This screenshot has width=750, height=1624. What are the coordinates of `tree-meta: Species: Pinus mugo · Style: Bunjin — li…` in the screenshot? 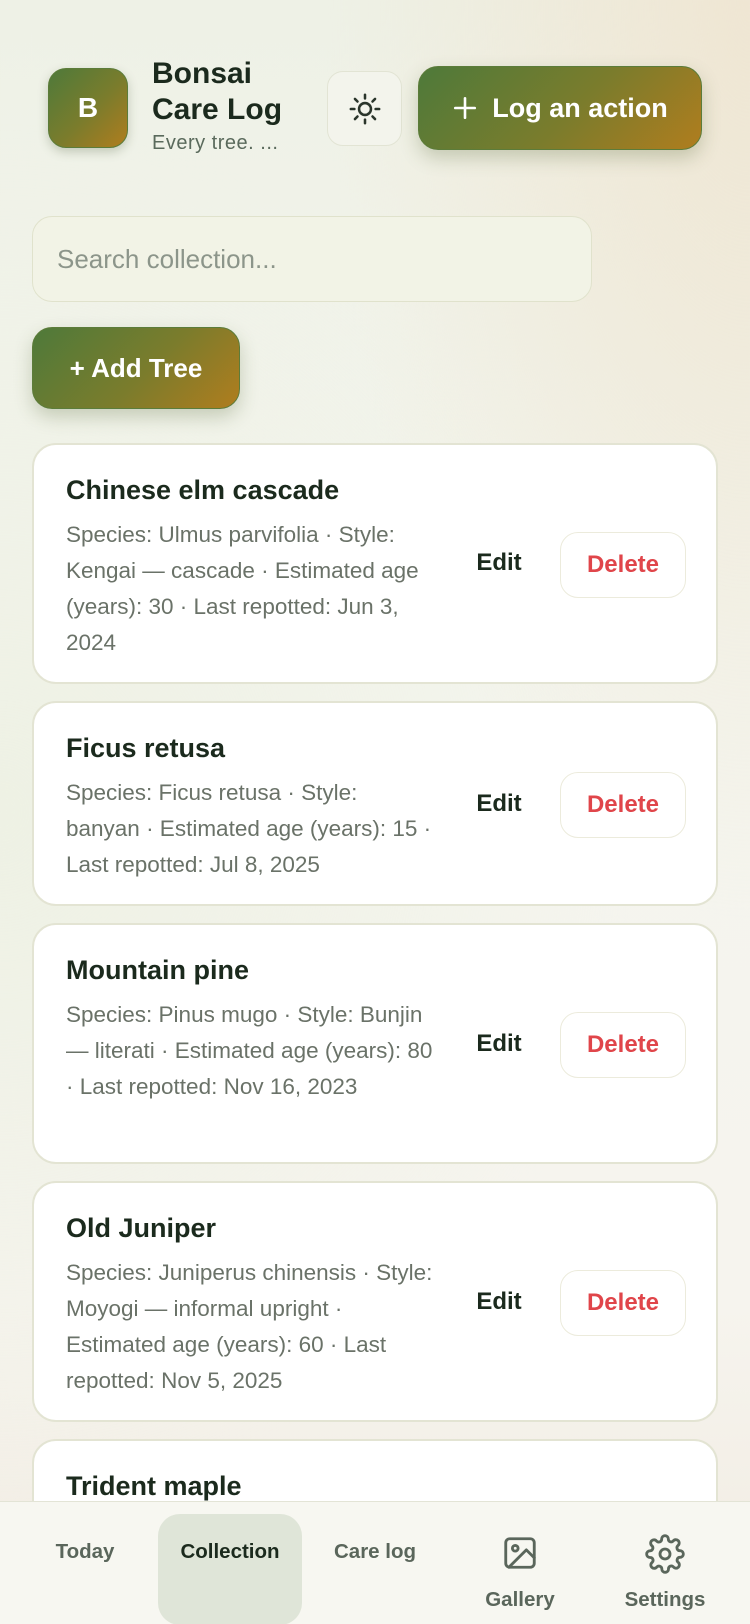 It's located at (249, 1050).